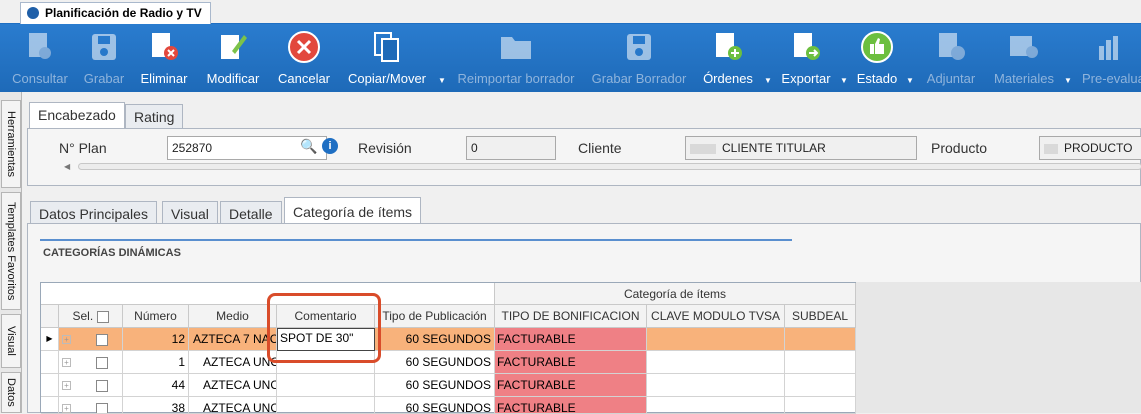  What do you see at coordinates (639, 78) in the screenshot?
I see `grabar-borrador-label: Grabar Borrador` at bounding box center [639, 78].